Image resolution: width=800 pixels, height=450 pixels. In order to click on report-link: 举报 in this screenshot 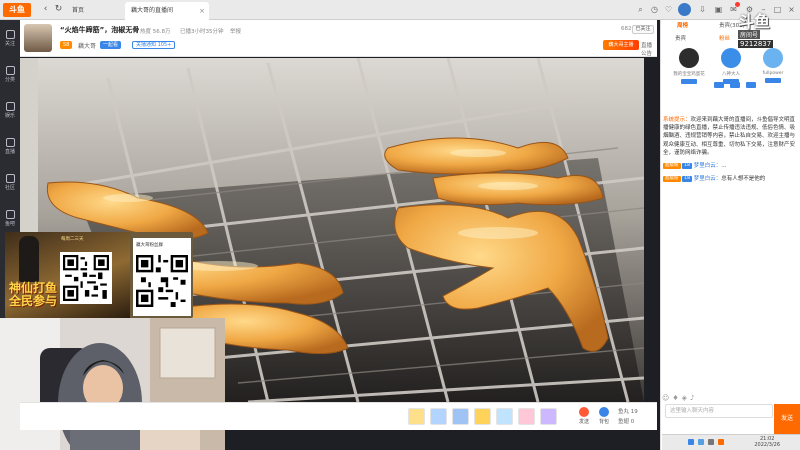, I will do `click(235, 31)`.